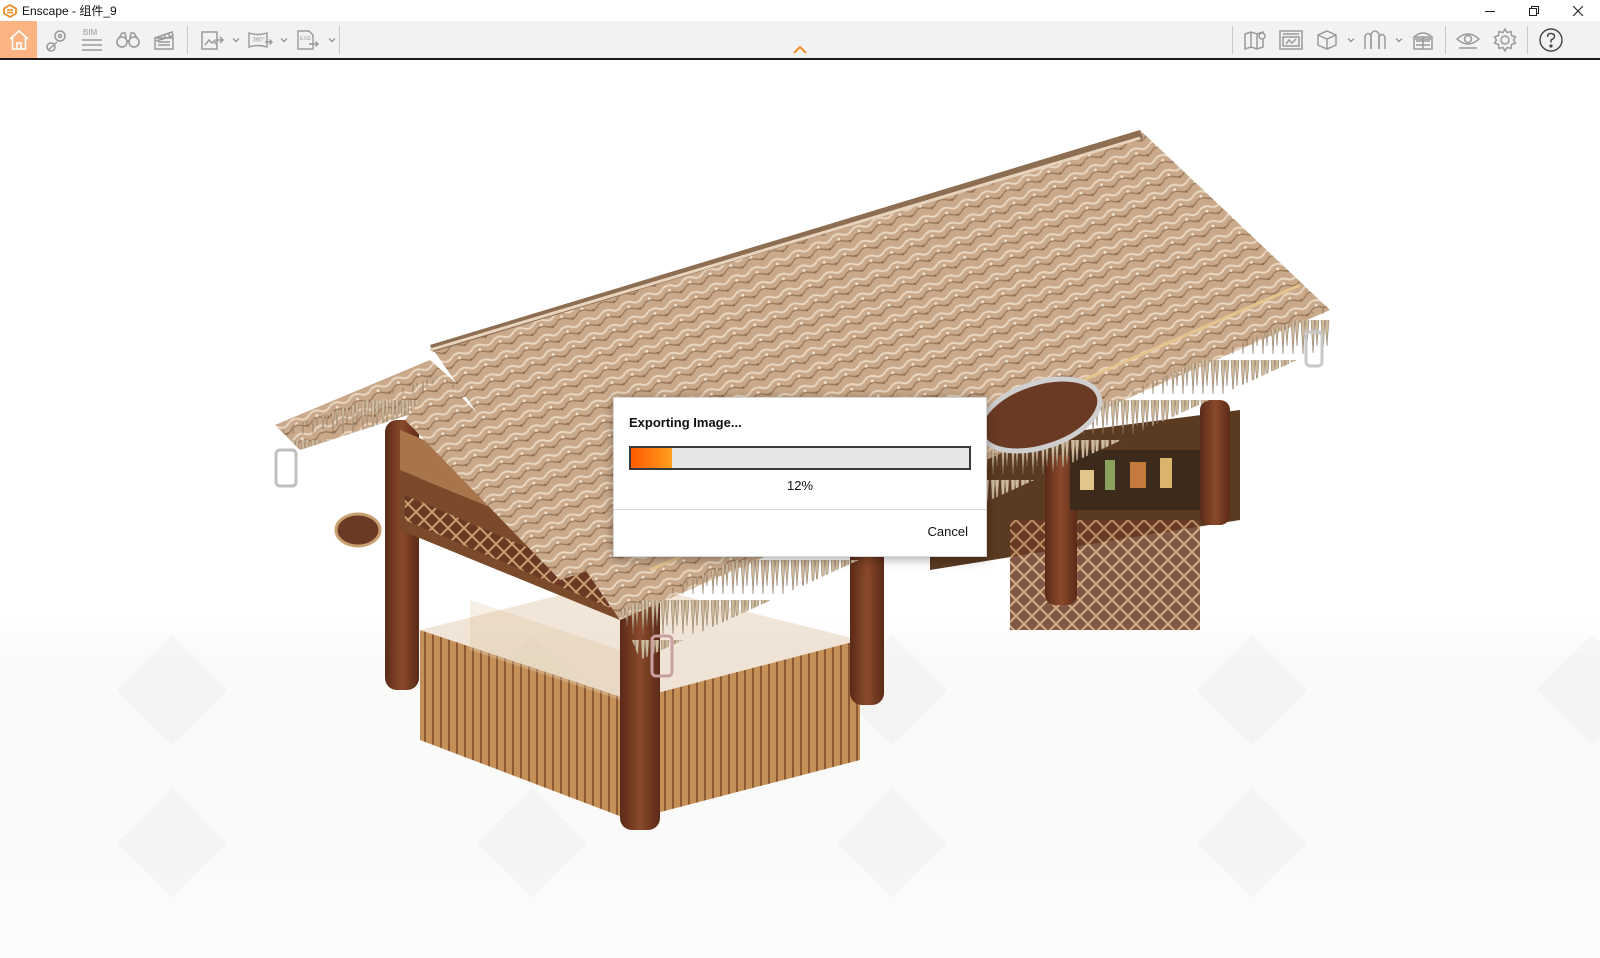  I want to click on home-button, so click(18, 39).